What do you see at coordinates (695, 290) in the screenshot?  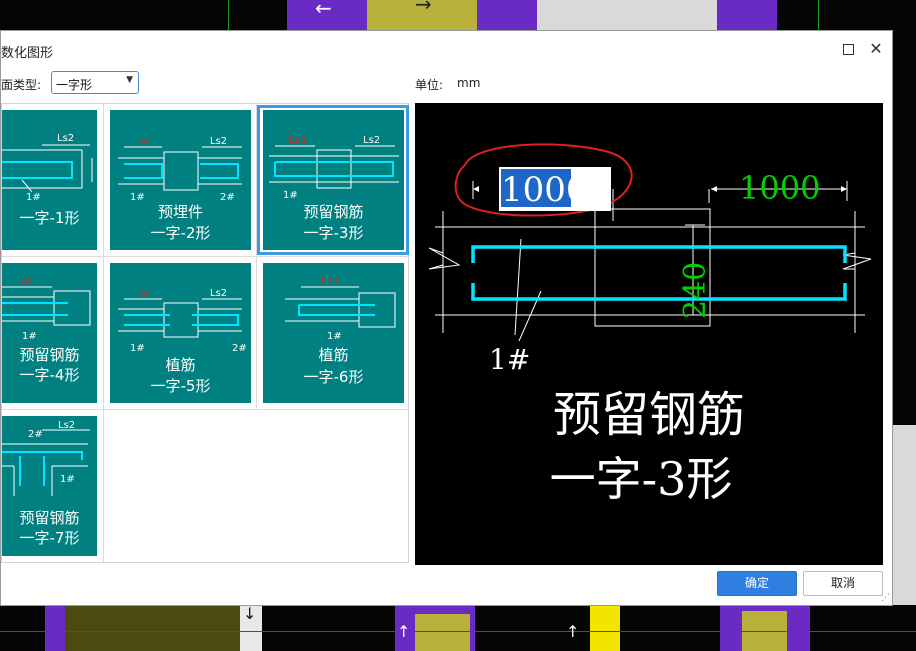 I see `dimension-height: 240` at bounding box center [695, 290].